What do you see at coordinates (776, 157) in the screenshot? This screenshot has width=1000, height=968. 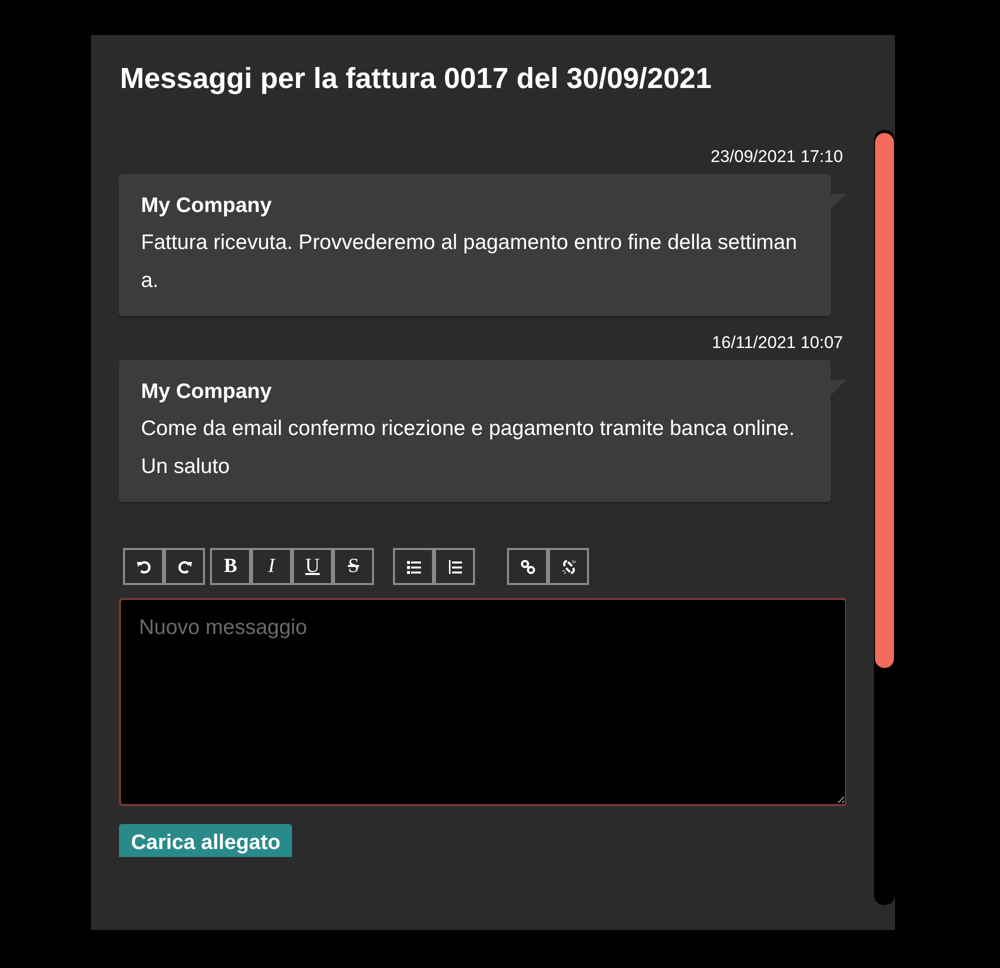 I see `message-timestamp: 23/09/2021 17:10` at bounding box center [776, 157].